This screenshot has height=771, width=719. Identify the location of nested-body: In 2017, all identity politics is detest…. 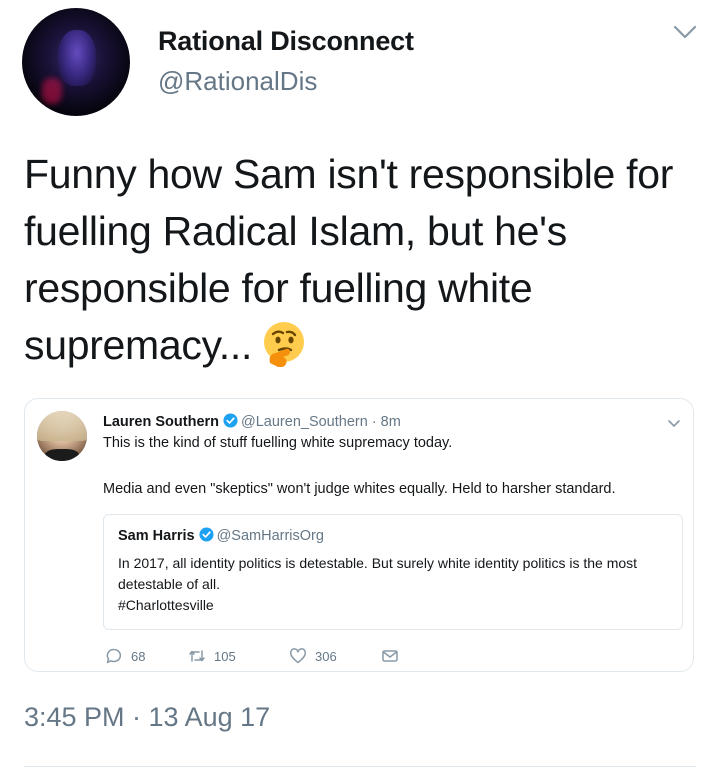
(378, 573).